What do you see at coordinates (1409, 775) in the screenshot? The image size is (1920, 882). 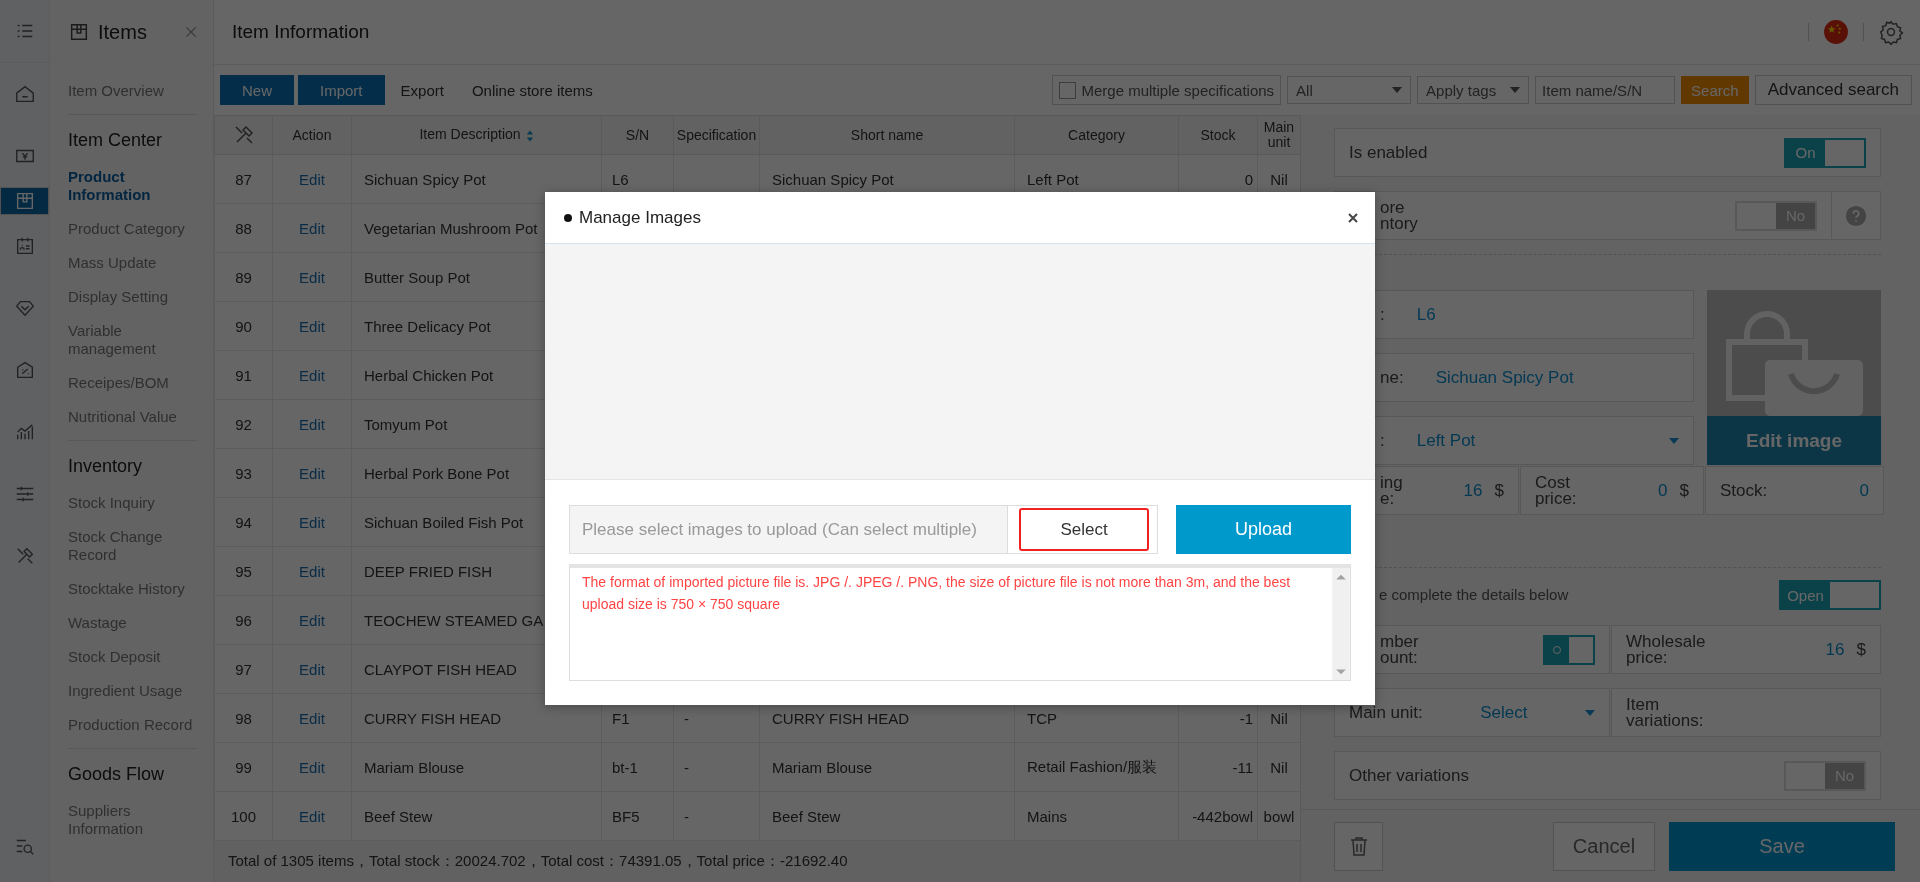 I see `field-label: Other variations` at bounding box center [1409, 775].